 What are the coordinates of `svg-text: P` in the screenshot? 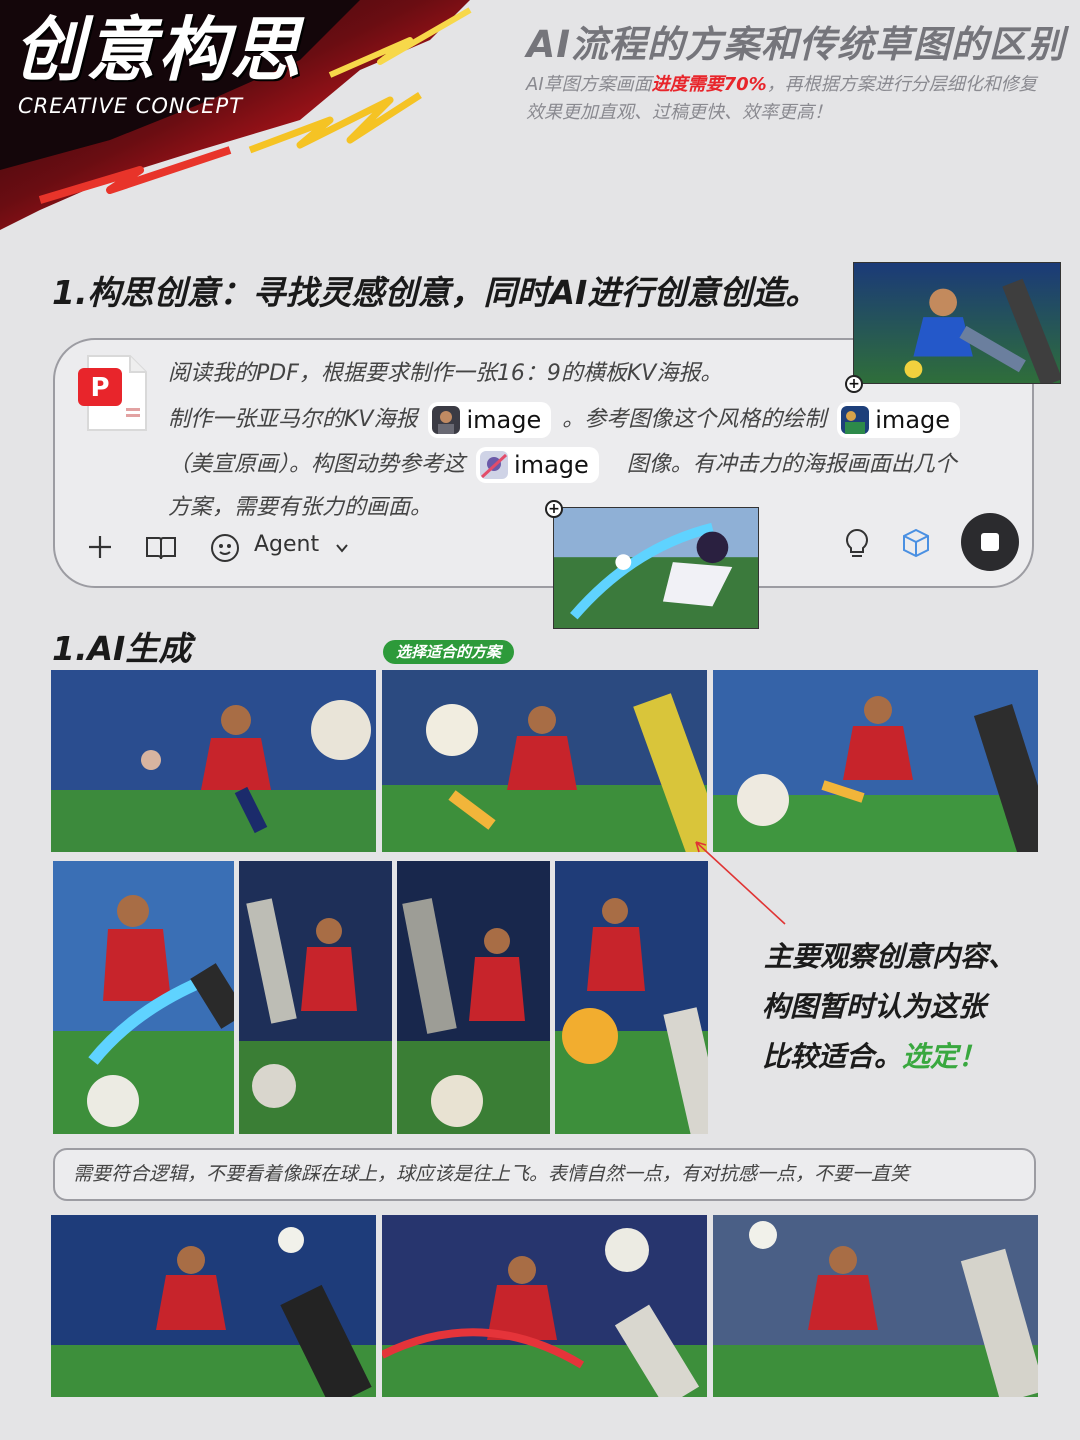 It's located at (99, 388).